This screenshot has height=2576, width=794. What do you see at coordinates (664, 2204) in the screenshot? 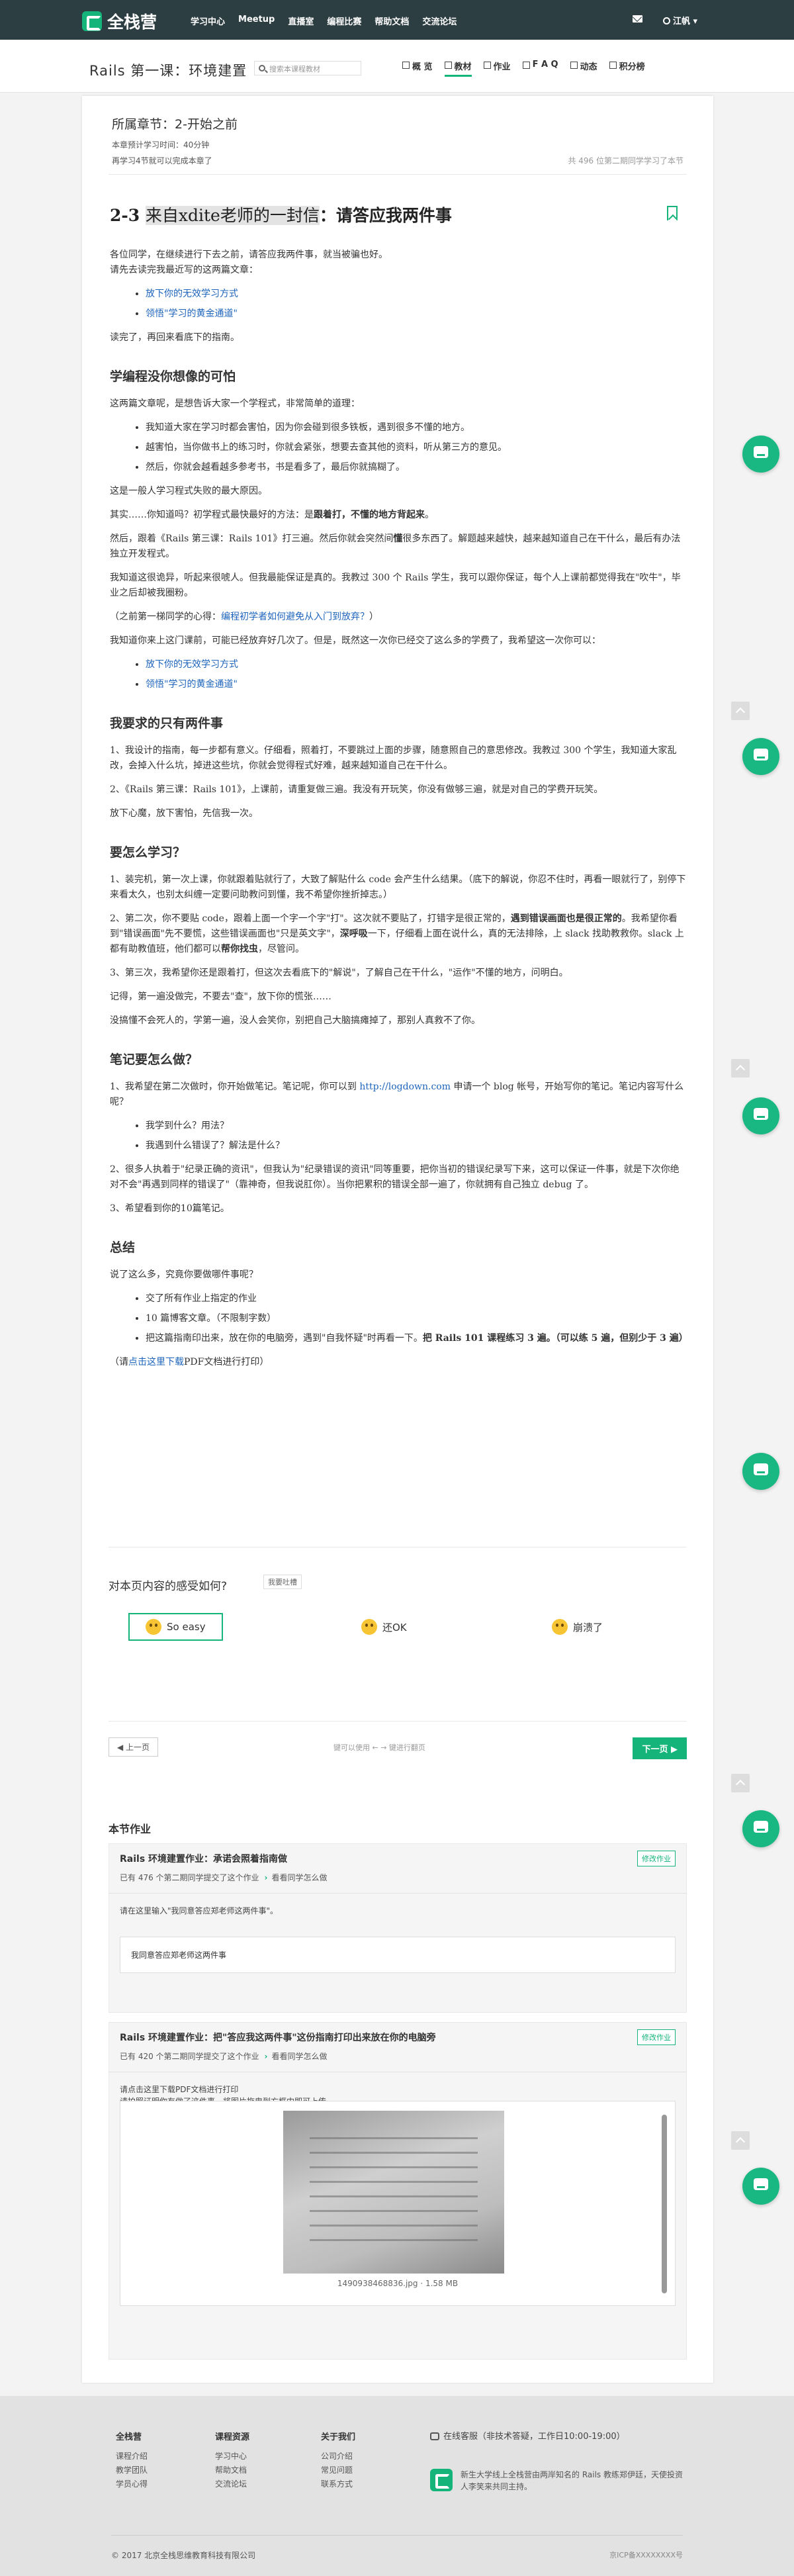
I see `scrollbar` at bounding box center [664, 2204].